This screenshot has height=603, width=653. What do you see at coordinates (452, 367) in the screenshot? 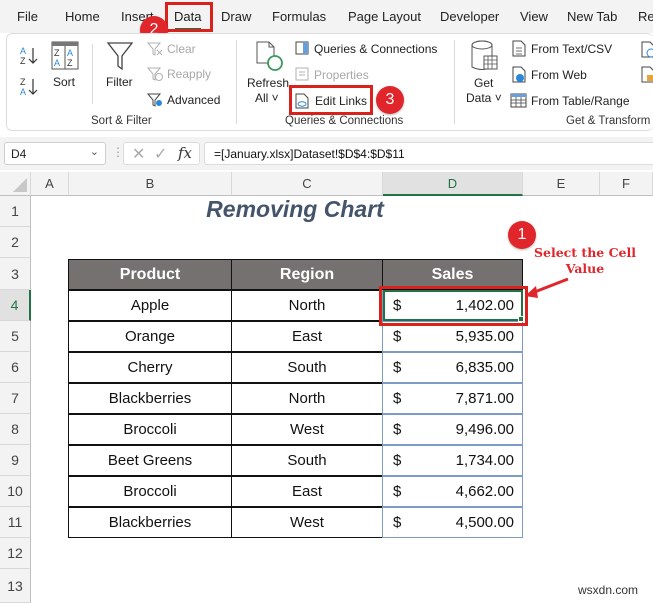
I see `cell-sales: $6,835.00` at bounding box center [452, 367].